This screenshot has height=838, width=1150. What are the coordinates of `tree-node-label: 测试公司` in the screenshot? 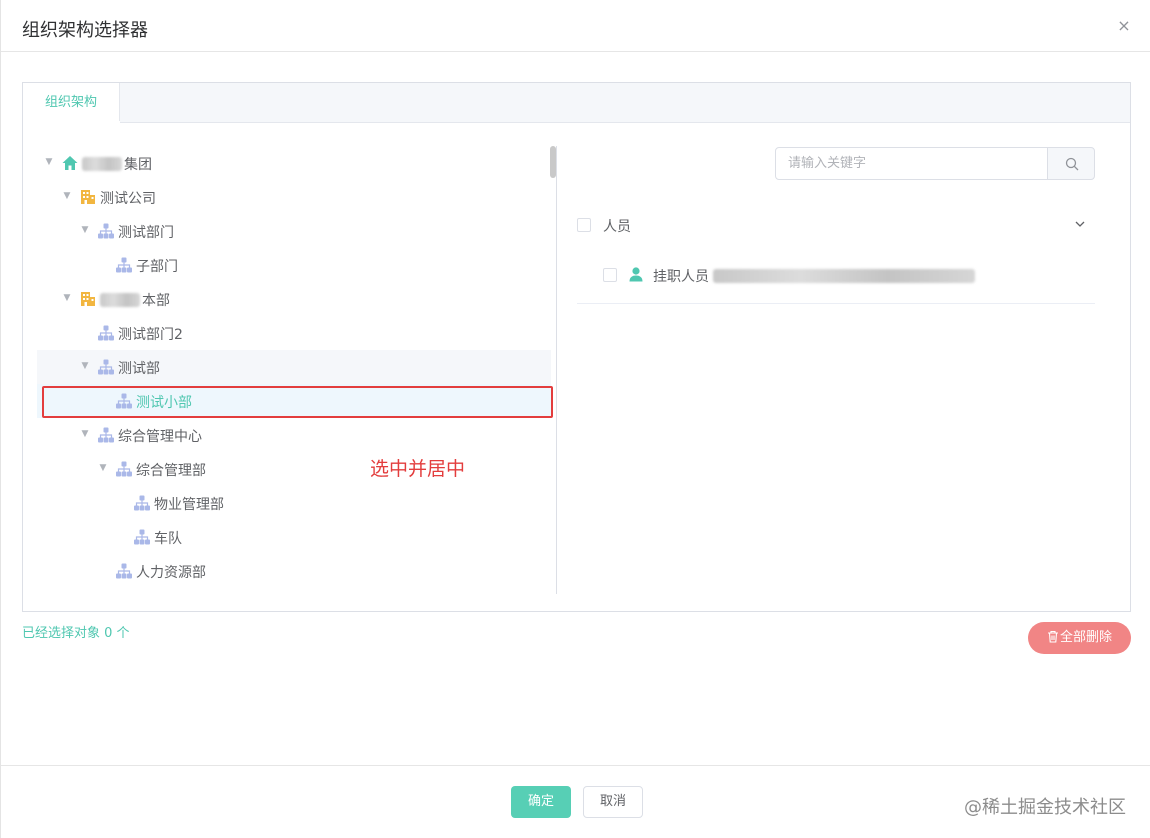 It's located at (128, 198).